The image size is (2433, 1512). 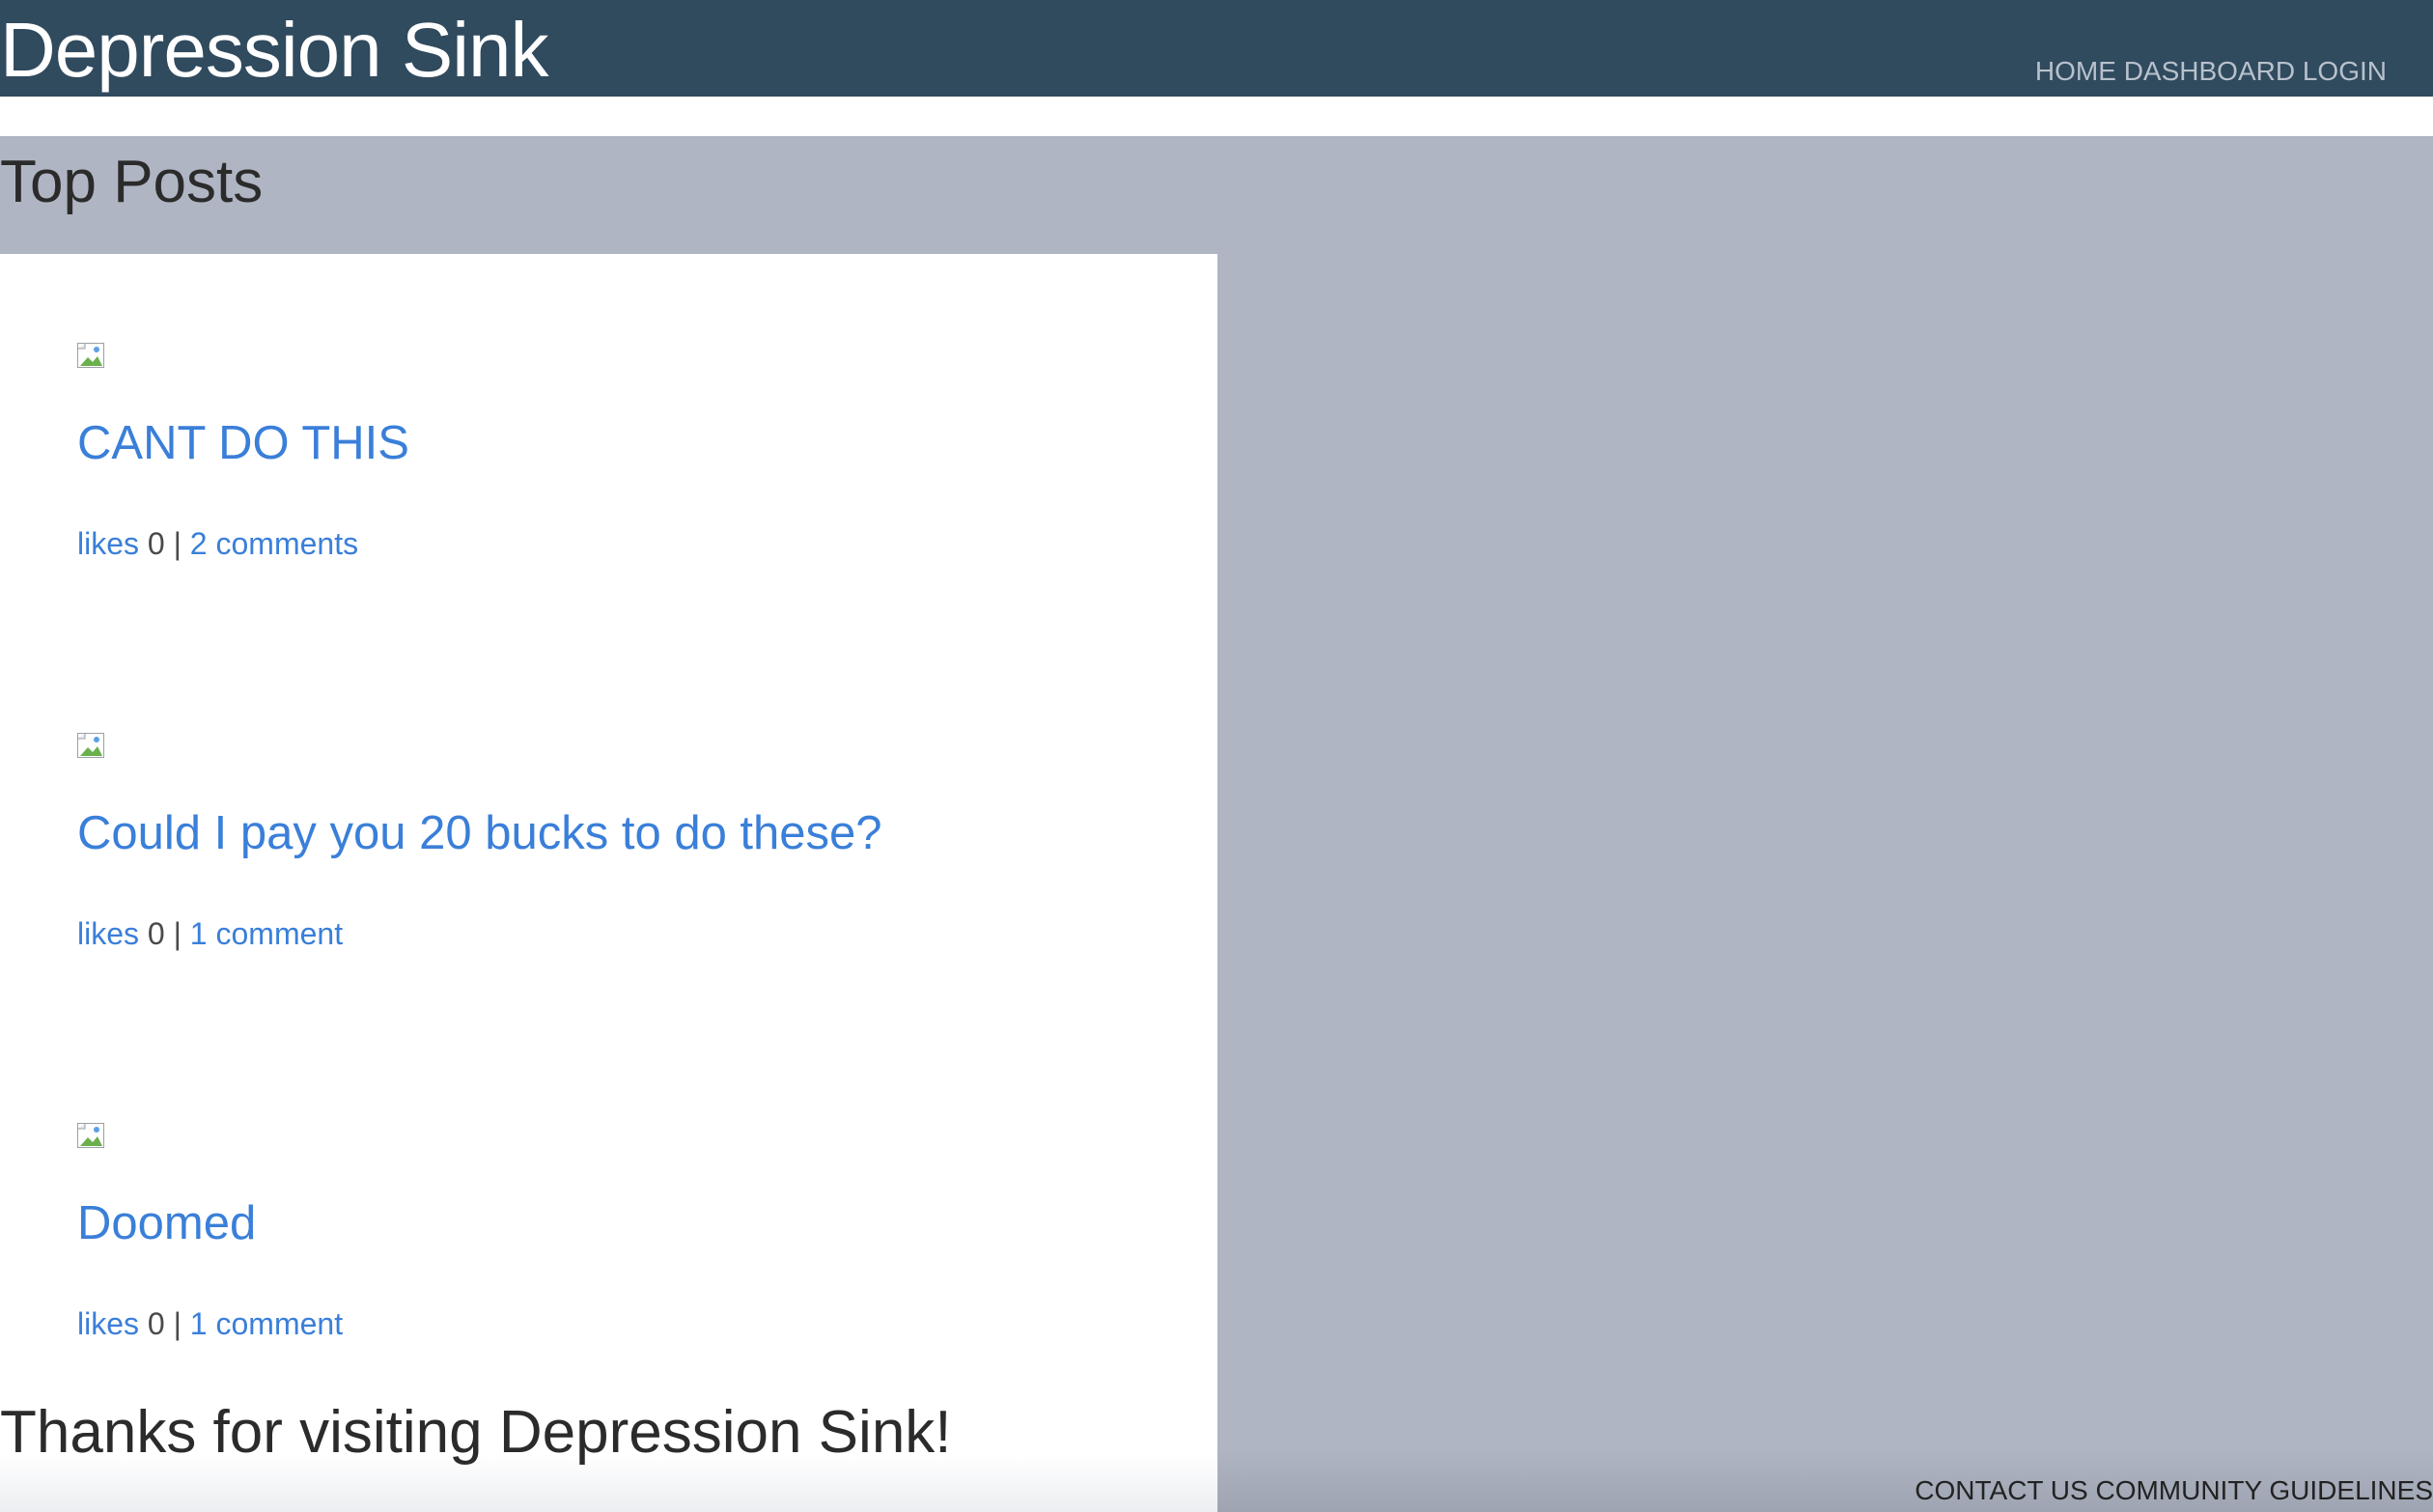 What do you see at coordinates (2075, 71) in the screenshot?
I see `nav-home-link: HOME` at bounding box center [2075, 71].